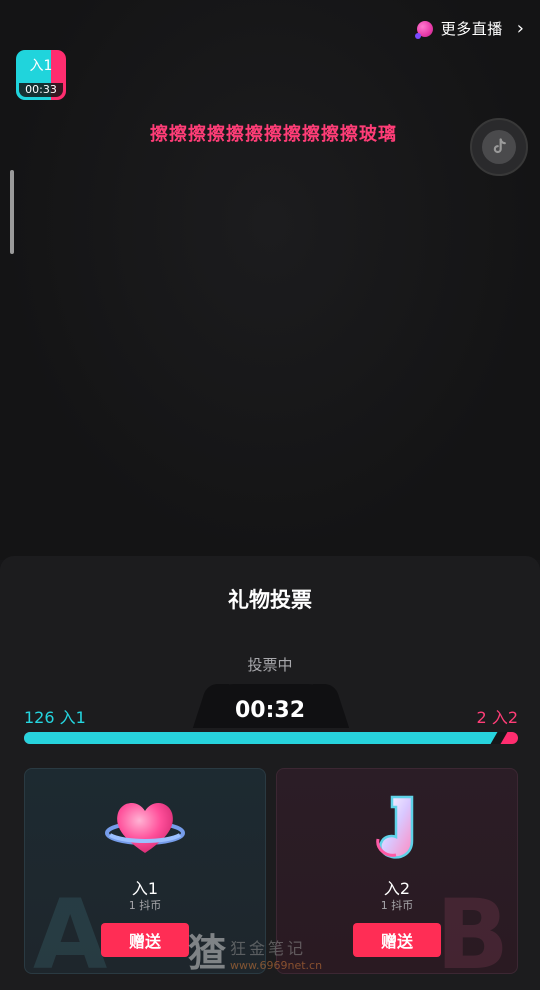 The width and height of the screenshot is (540, 990). What do you see at coordinates (395, 827) in the screenshot?
I see `music-note-icon` at bounding box center [395, 827].